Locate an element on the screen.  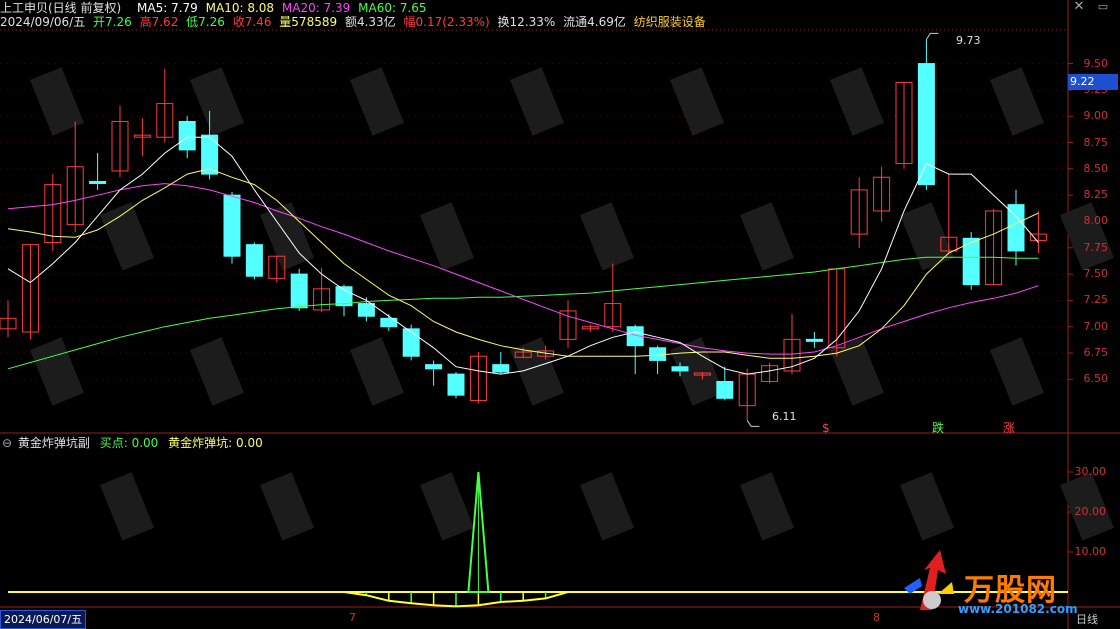
price-axis-label: 8.25 is located at coordinates (1096, 195).